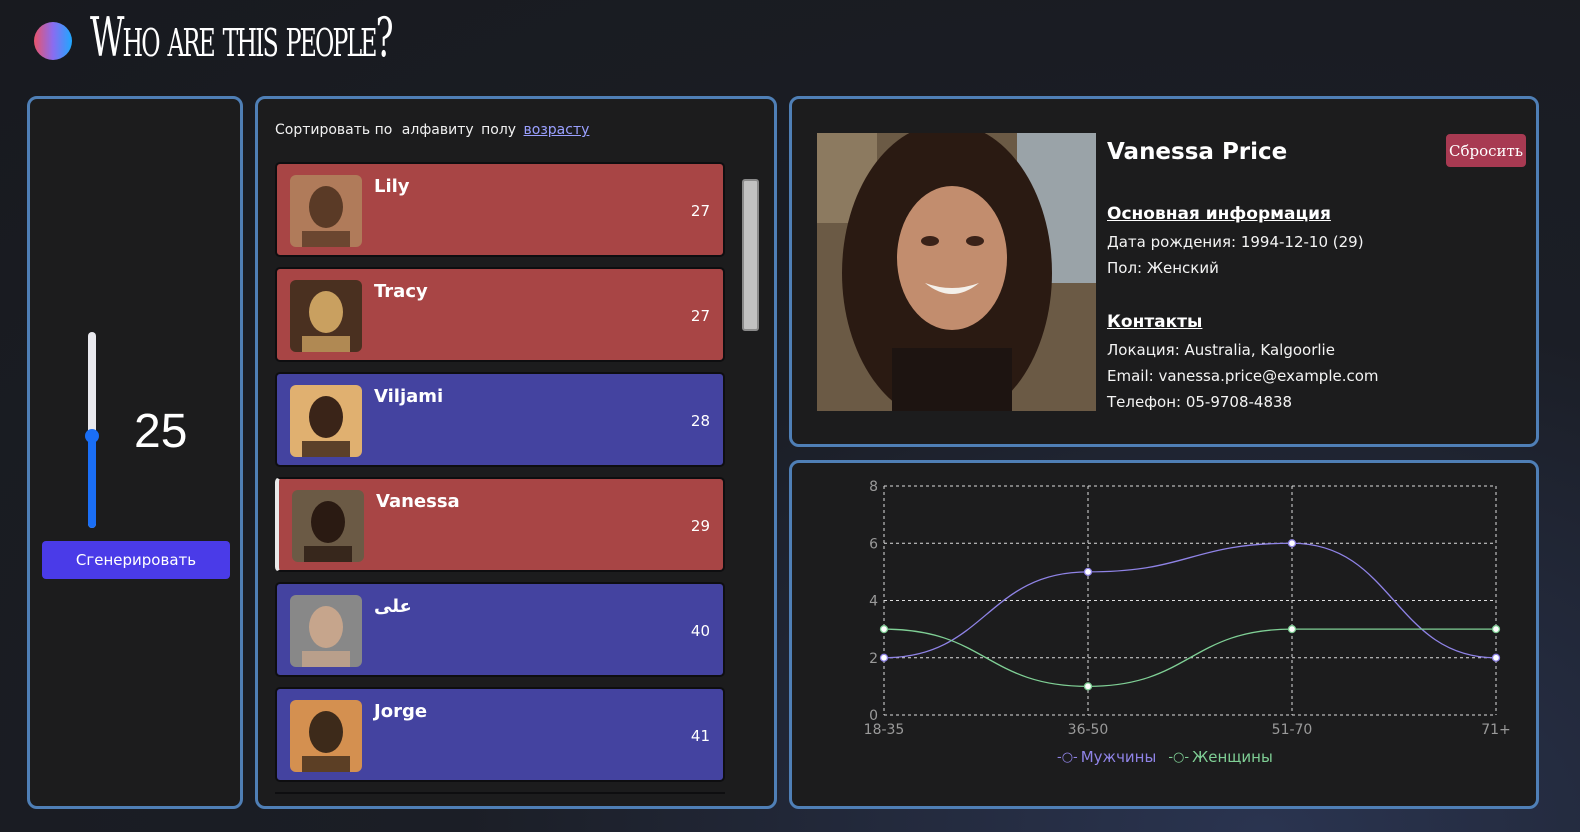  Describe the element at coordinates (873, 602) in the screenshot. I see `y-tick-label: 4` at that location.